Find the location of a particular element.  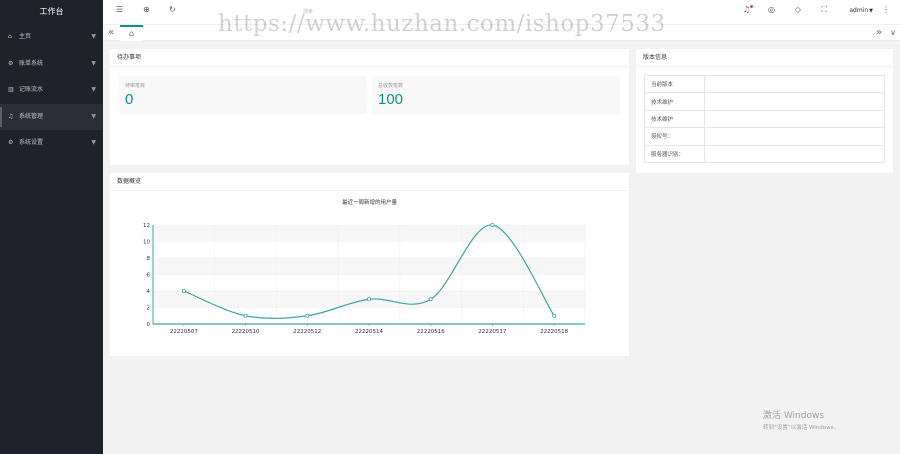

menu-toggle-icon: ☰ is located at coordinates (119, 9).